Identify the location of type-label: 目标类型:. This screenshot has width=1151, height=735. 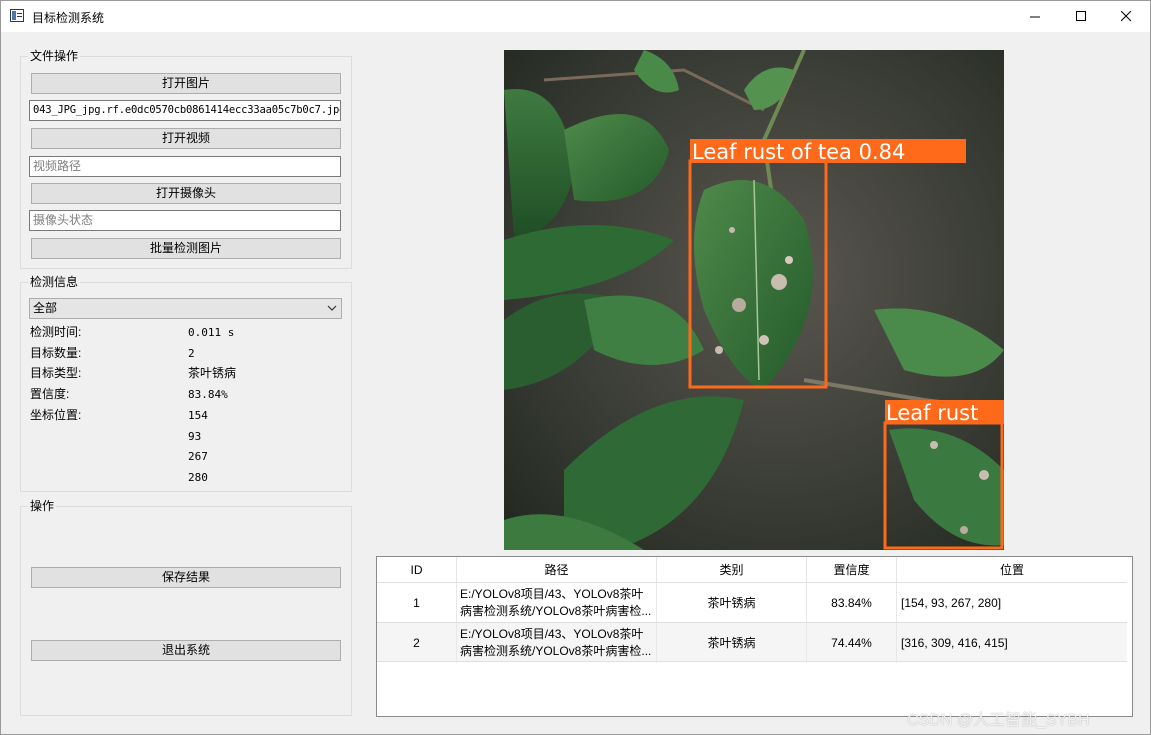
(56, 373).